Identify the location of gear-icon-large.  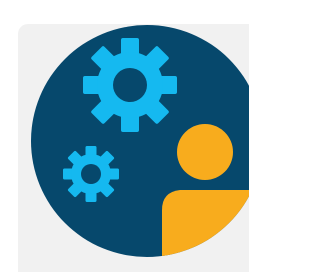
(130, 85).